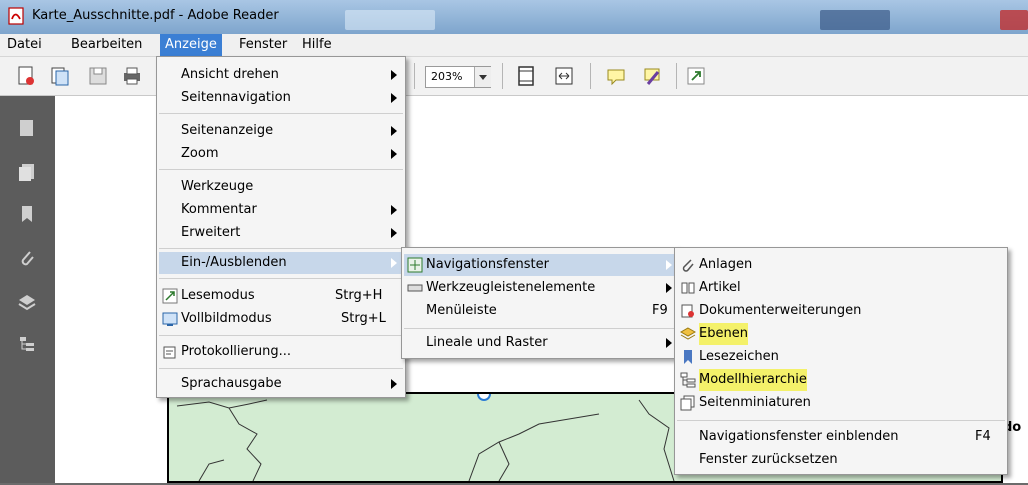  I want to click on menu-item-sprachausgabe: Sprachausgabe, so click(281, 384).